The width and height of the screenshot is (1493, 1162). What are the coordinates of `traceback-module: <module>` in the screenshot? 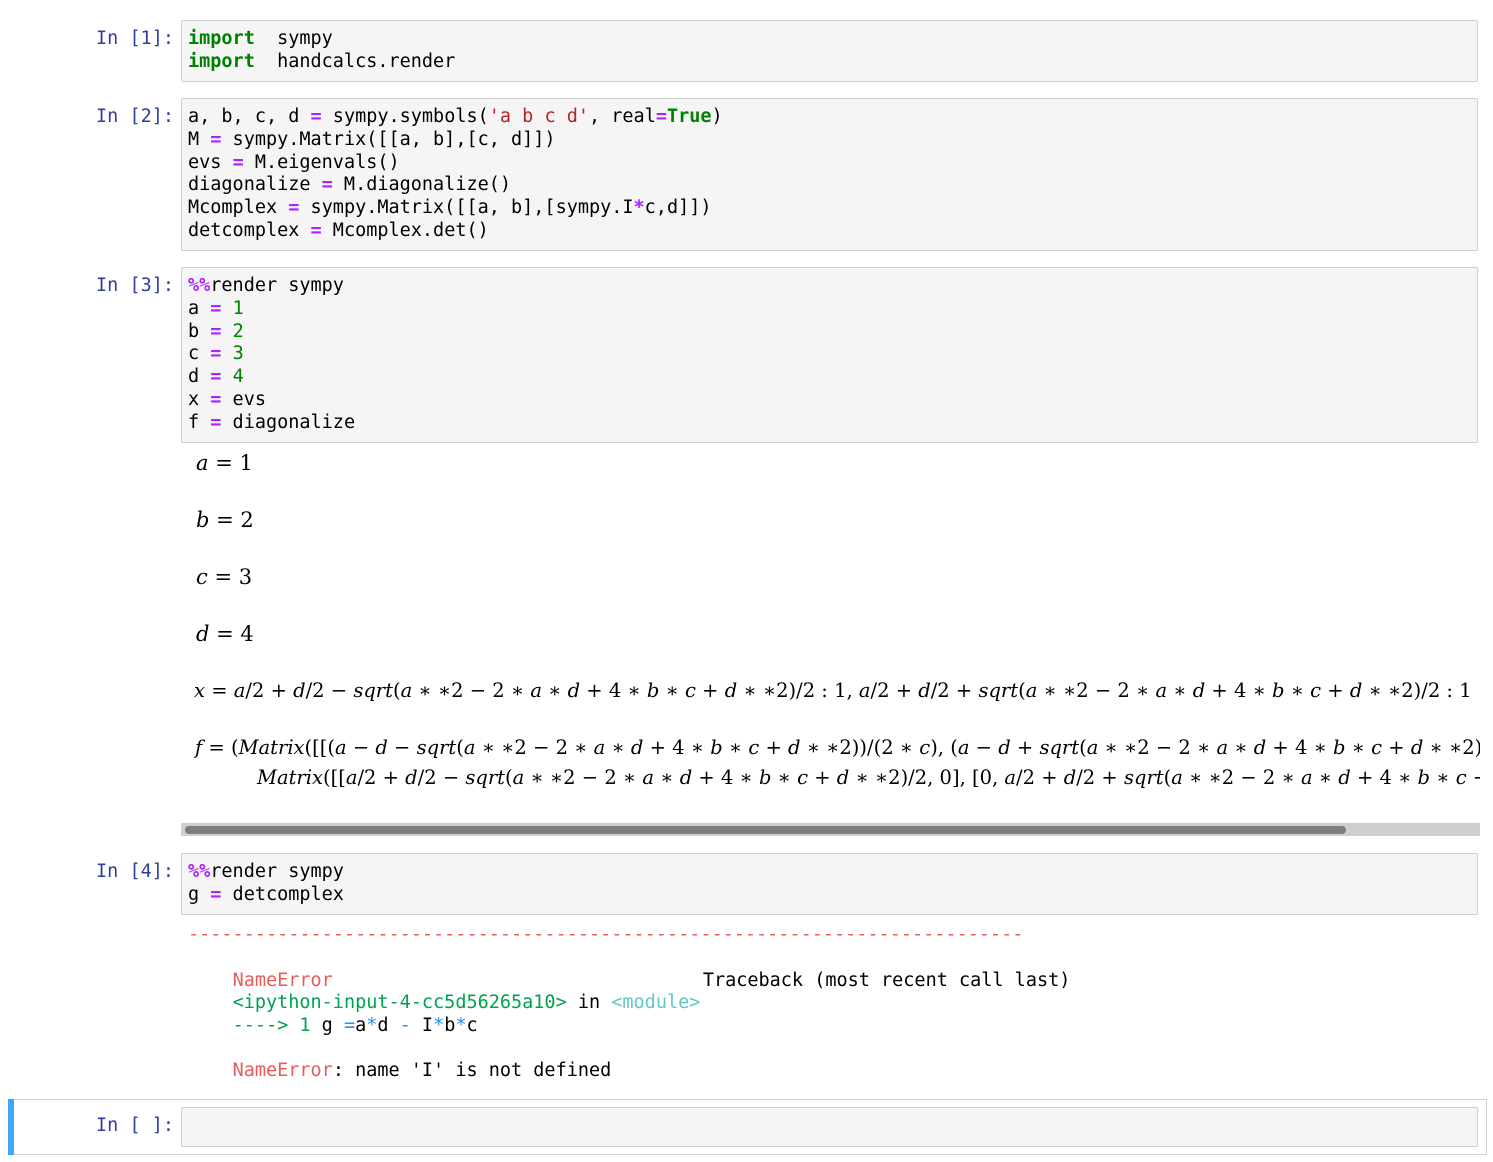 It's located at (656, 1002).